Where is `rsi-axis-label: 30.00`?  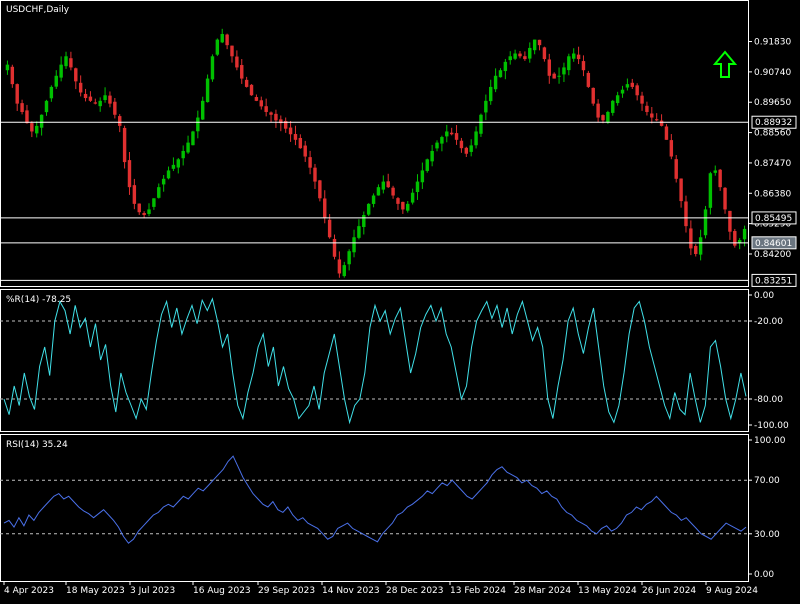 rsi-axis-label: 30.00 is located at coordinates (767, 535).